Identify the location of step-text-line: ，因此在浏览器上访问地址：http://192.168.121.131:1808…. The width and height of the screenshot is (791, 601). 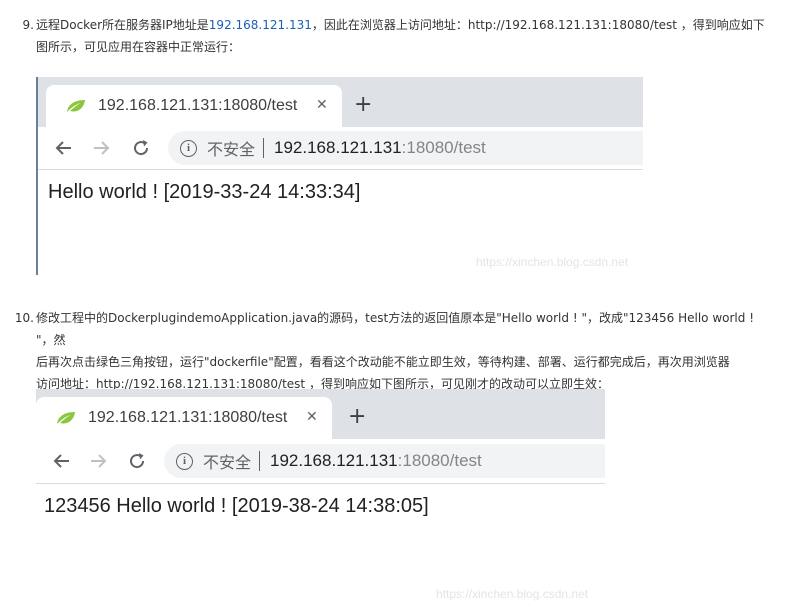
(538, 25).